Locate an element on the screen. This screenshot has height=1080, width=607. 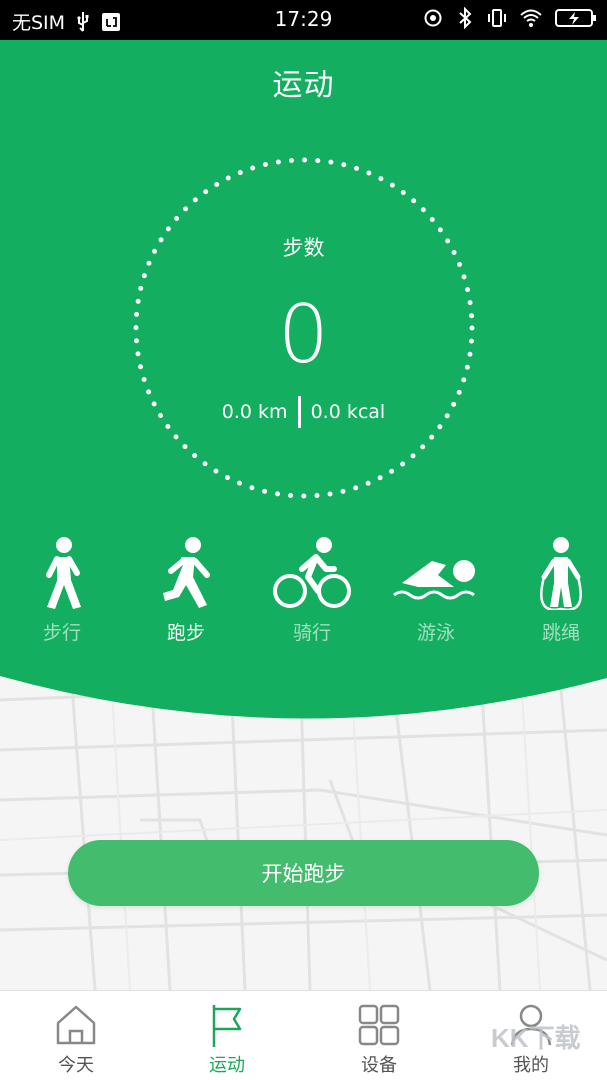
activity-label: 跳绳 is located at coordinates (560, 633).